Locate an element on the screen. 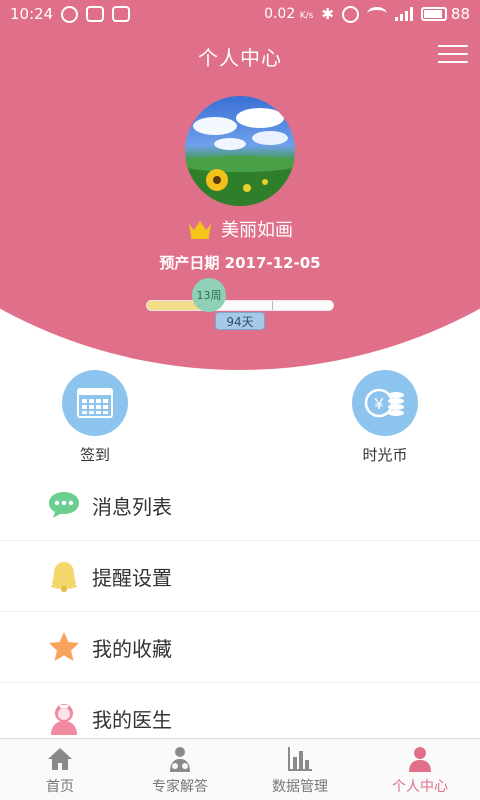  days-tag: 94天 is located at coordinates (240, 321).